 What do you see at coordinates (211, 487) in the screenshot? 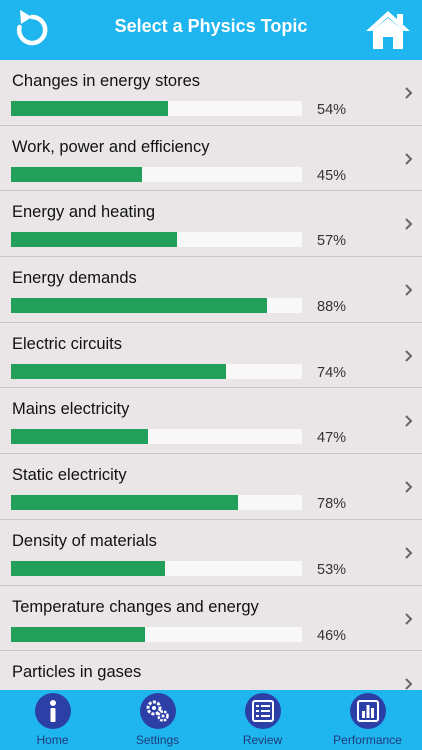
I see `topic-row: Static electricity 78%` at bounding box center [211, 487].